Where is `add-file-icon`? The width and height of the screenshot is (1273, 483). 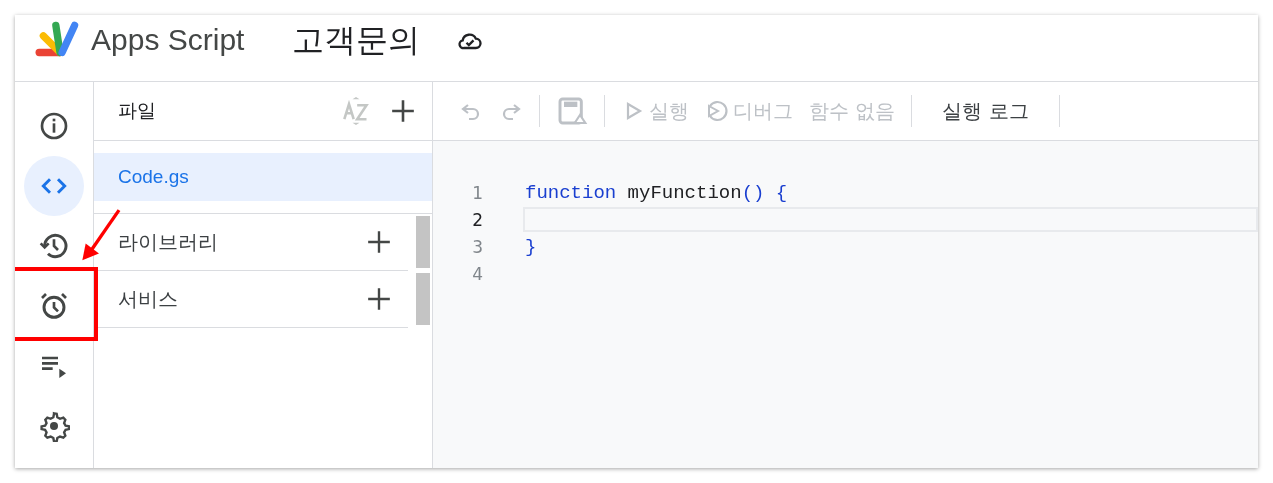 add-file-icon is located at coordinates (403, 111).